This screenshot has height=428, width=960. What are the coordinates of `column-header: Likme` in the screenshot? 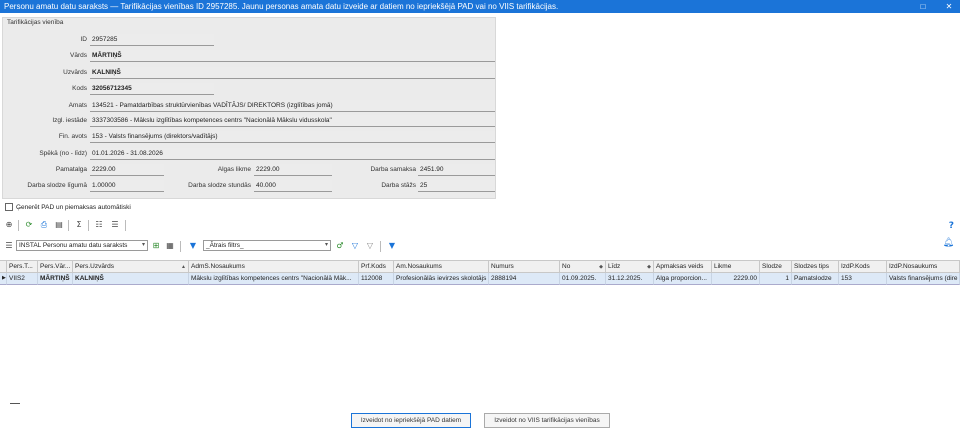 It's located at (736, 266).